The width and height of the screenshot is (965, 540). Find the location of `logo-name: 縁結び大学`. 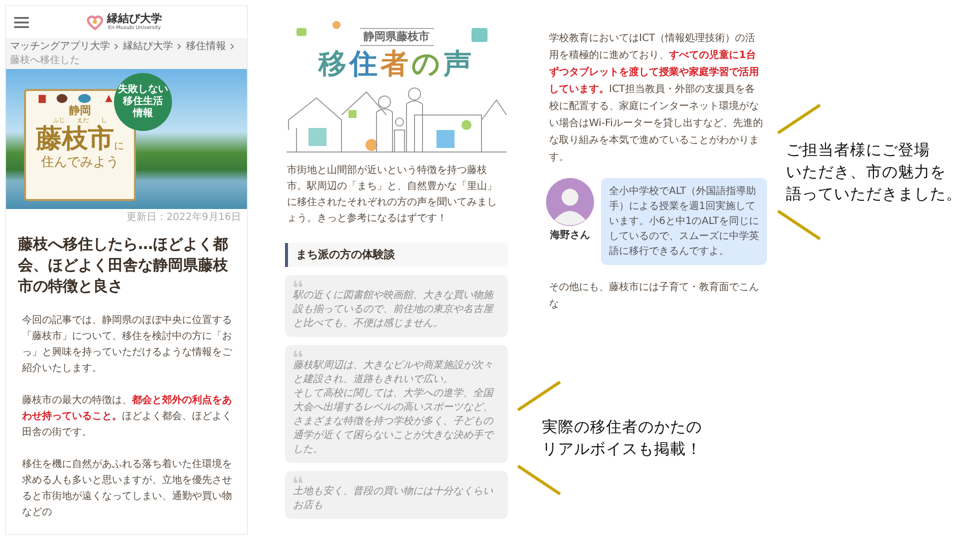

logo-name: 縁結び大学 is located at coordinates (134, 19).